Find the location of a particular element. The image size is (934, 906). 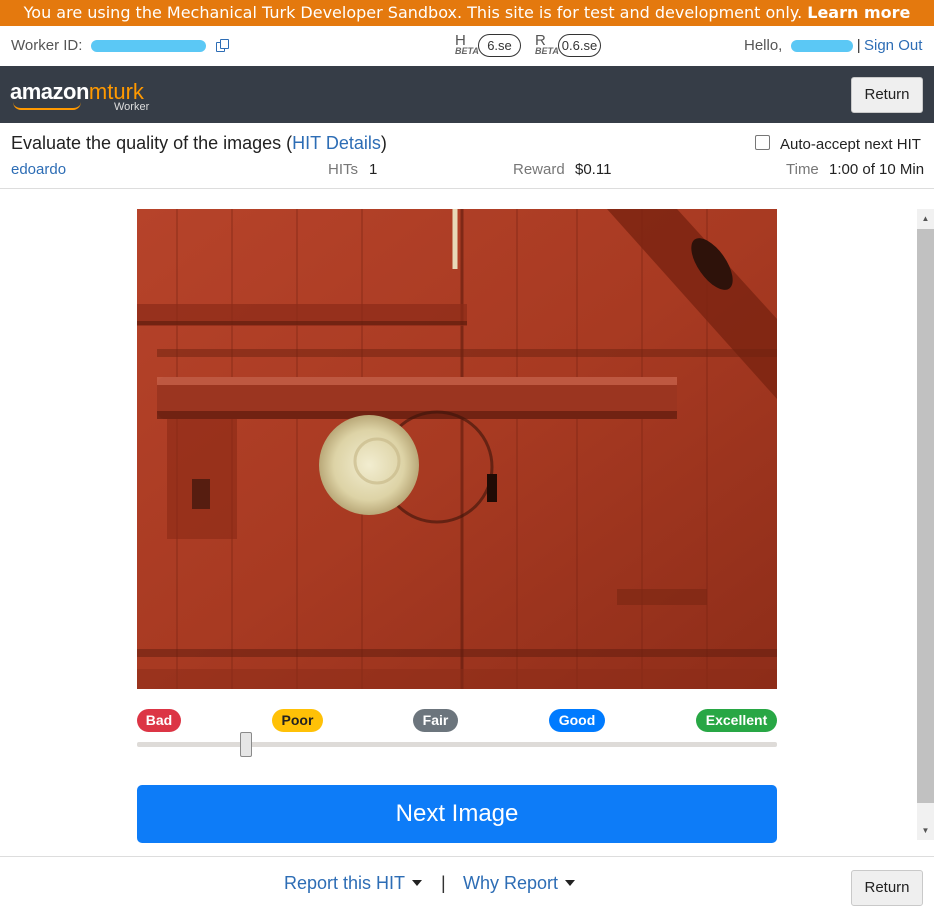

hits-value: 1 is located at coordinates (373, 169).